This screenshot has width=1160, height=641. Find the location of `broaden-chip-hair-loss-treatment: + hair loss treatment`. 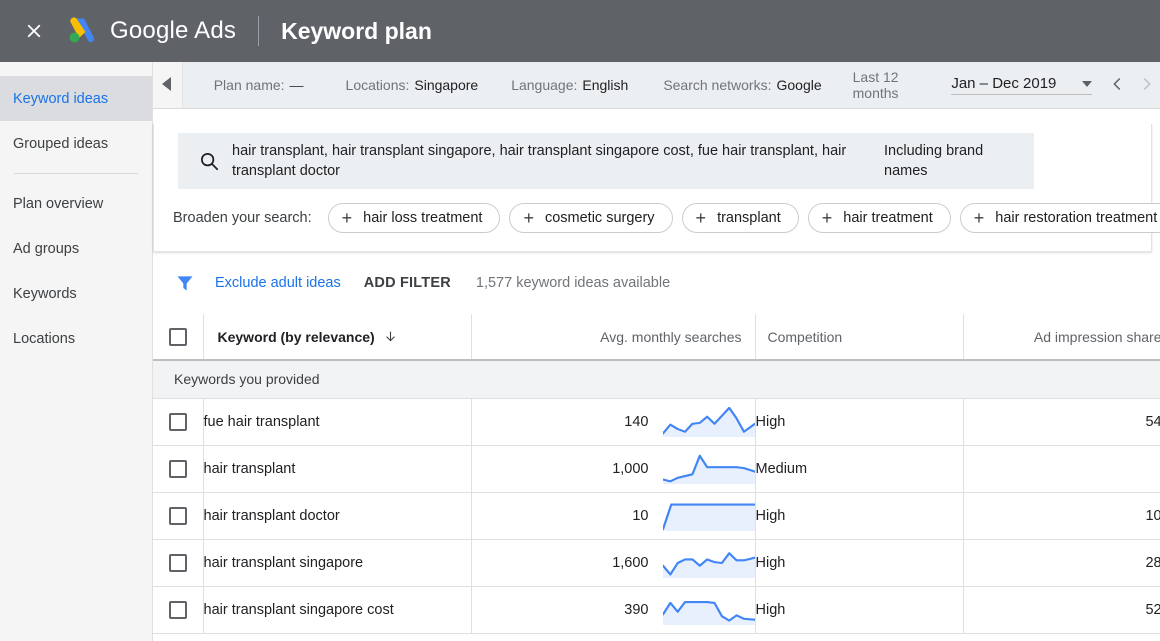

broaden-chip-hair-loss-treatment: + hair loss treatment is located at coordinates (414, 218).